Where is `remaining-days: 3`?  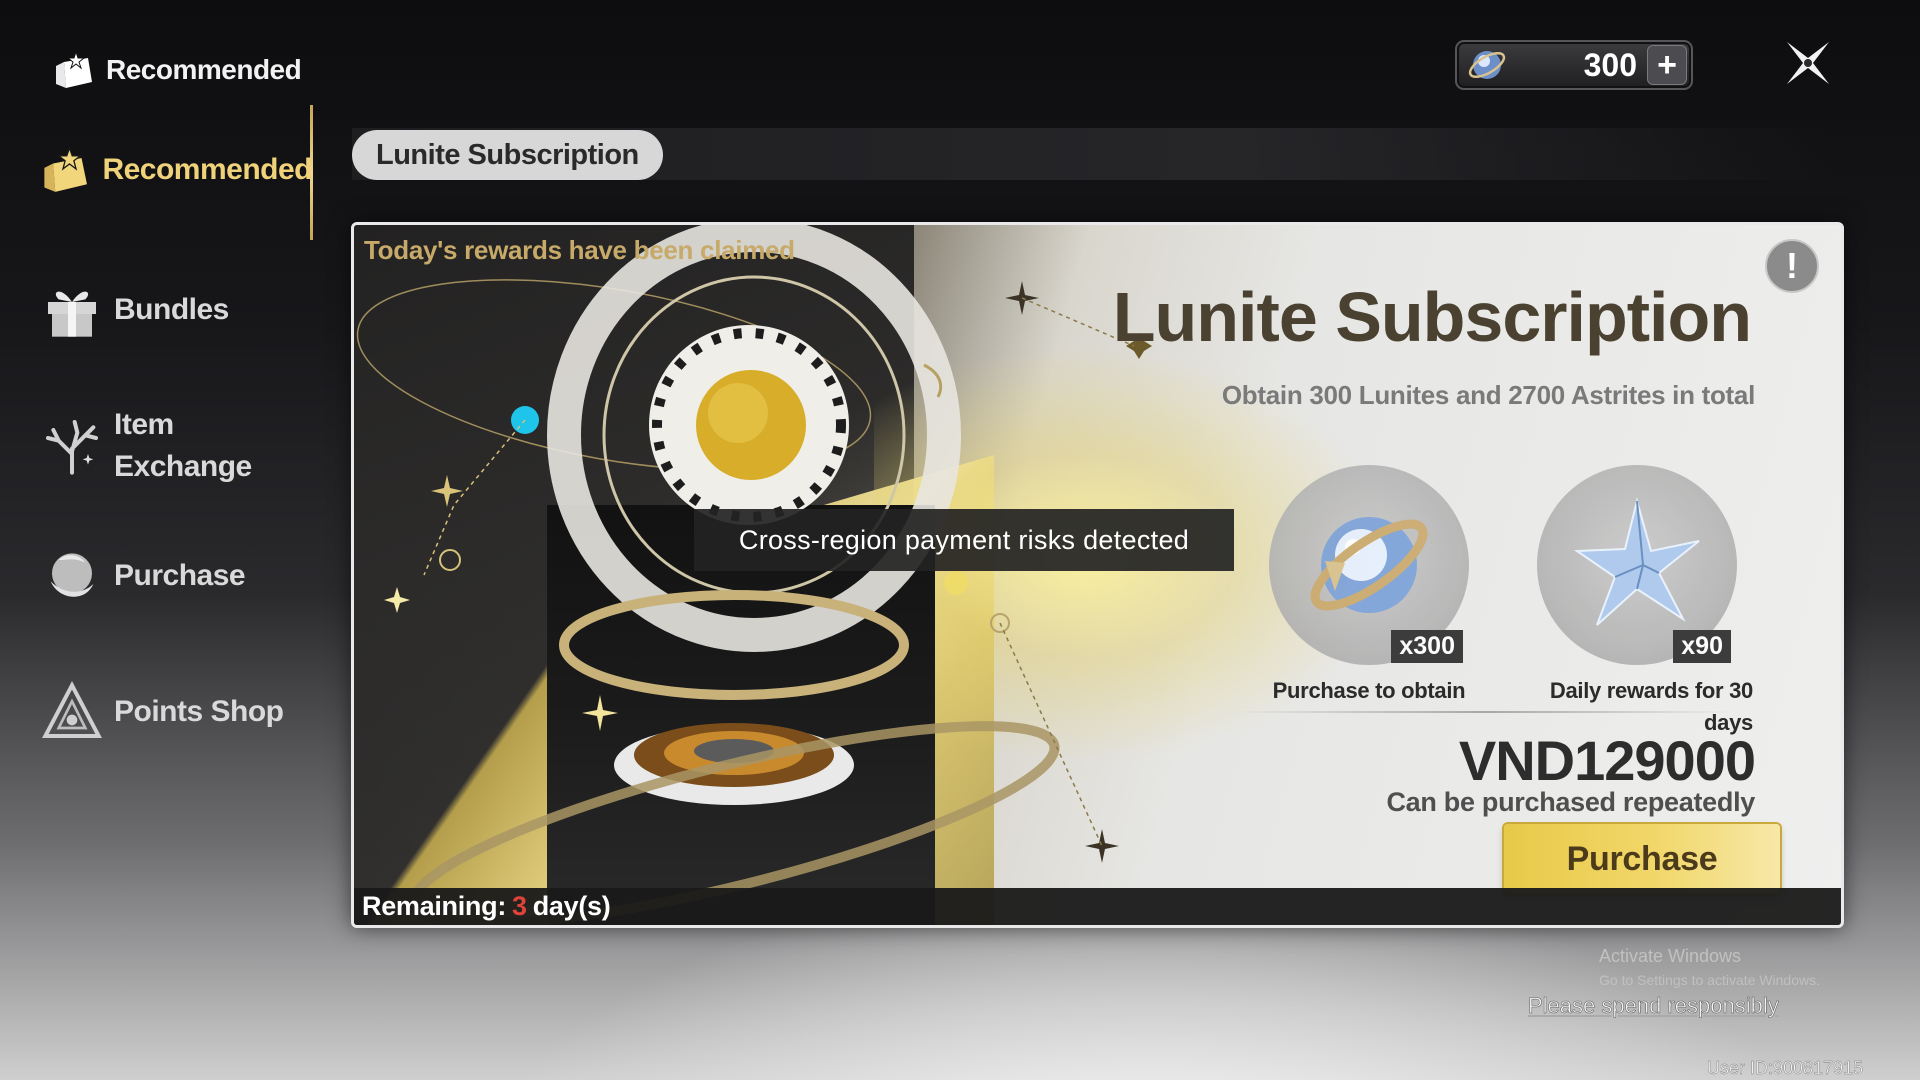
remaining-days: 3 is located at coordinates (519, 906).